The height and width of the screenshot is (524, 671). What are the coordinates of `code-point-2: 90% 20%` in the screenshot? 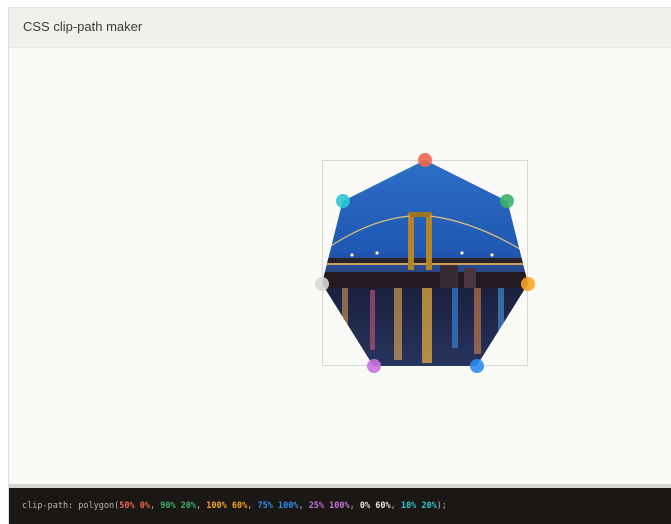 It's located at (178, 506).